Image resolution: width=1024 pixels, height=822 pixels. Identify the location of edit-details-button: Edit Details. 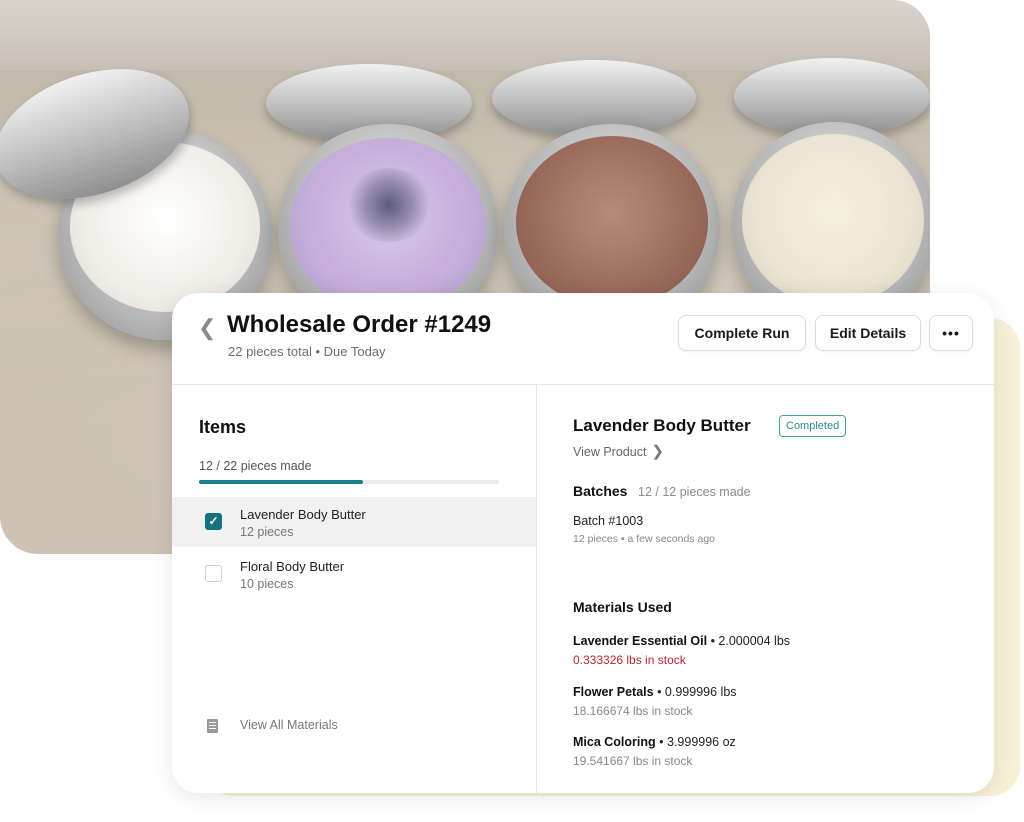
(868, 333).